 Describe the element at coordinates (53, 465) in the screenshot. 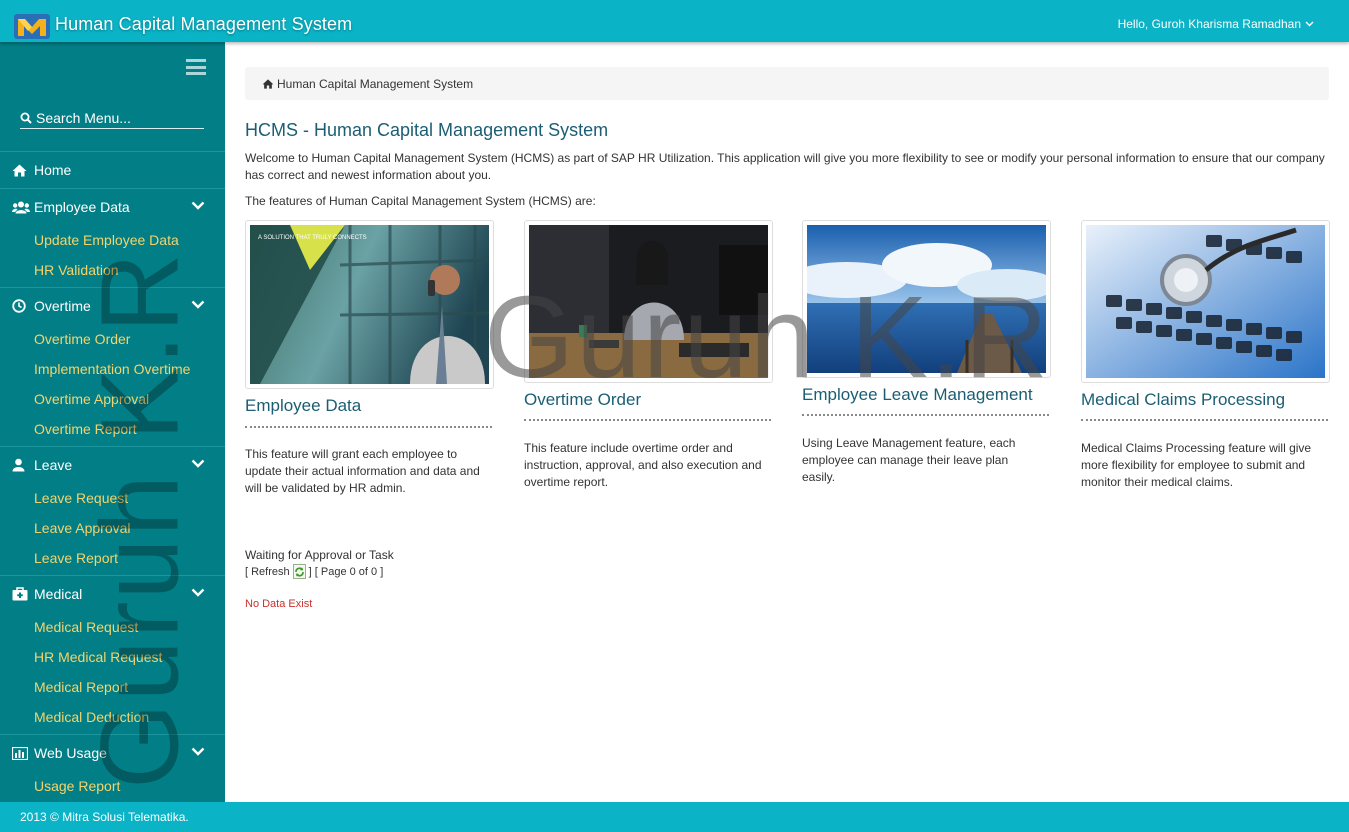

I see `sidebar-item-label: Leave` at that location.